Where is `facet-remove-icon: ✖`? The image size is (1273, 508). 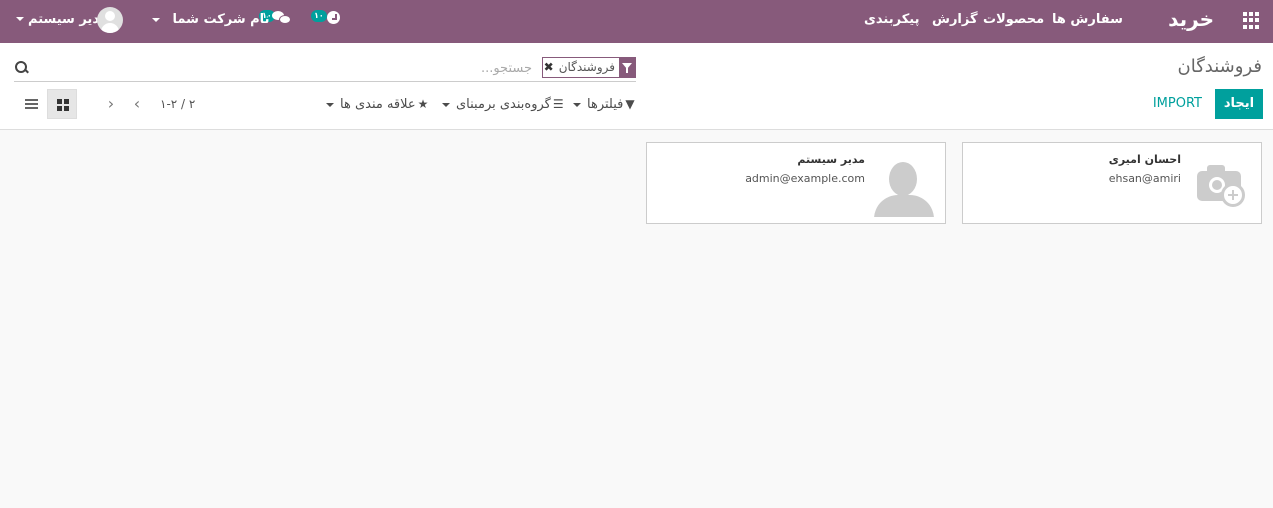 facet-remove-icon: ✖ is located at coordinates (549, 67).